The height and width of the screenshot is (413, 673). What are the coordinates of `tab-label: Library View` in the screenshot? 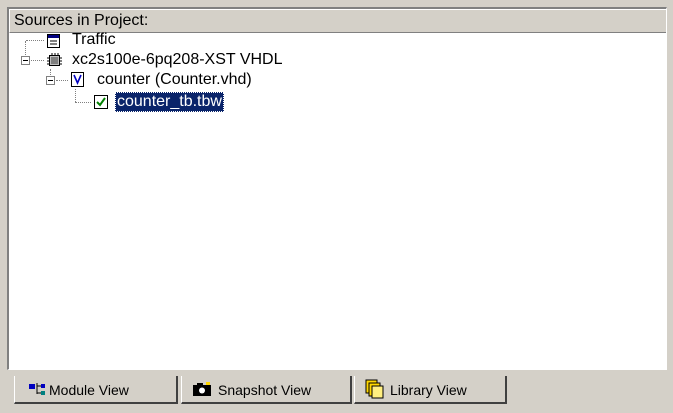 It's located at (428, 390).